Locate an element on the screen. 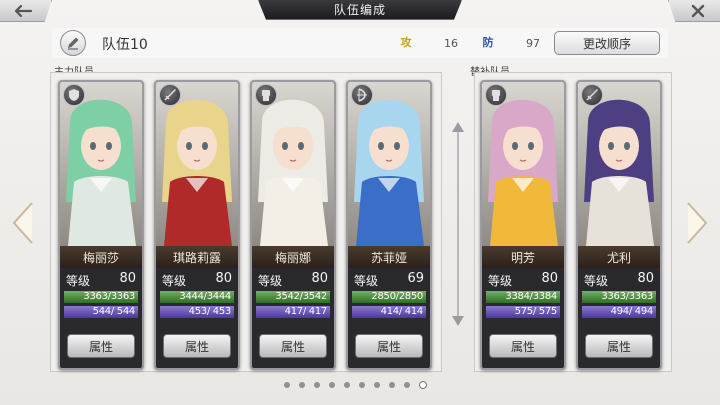 This screenshot has height=405, width=720. shield-icon is located at coordinates (74, 95).